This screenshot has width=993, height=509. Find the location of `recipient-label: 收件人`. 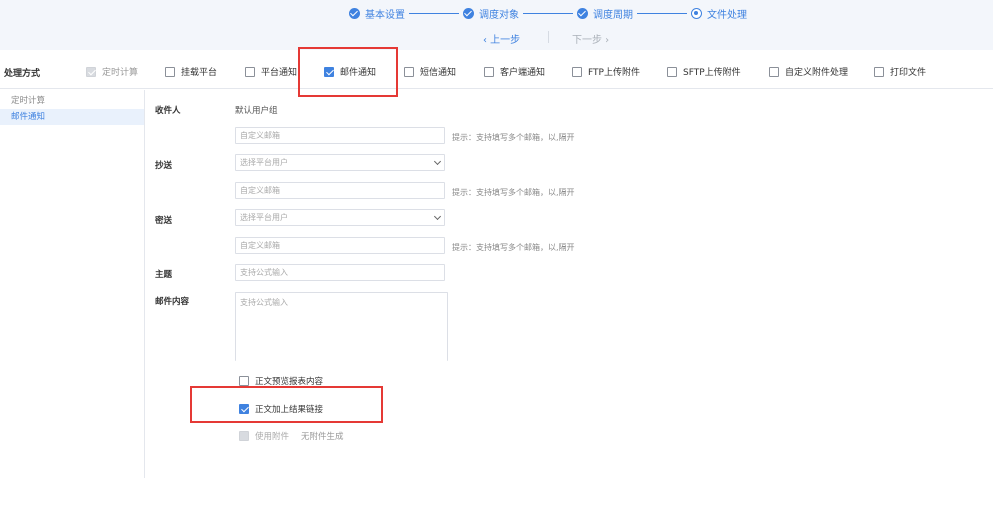

recipient-label: 收件人 is located at coordinates (168, 111).